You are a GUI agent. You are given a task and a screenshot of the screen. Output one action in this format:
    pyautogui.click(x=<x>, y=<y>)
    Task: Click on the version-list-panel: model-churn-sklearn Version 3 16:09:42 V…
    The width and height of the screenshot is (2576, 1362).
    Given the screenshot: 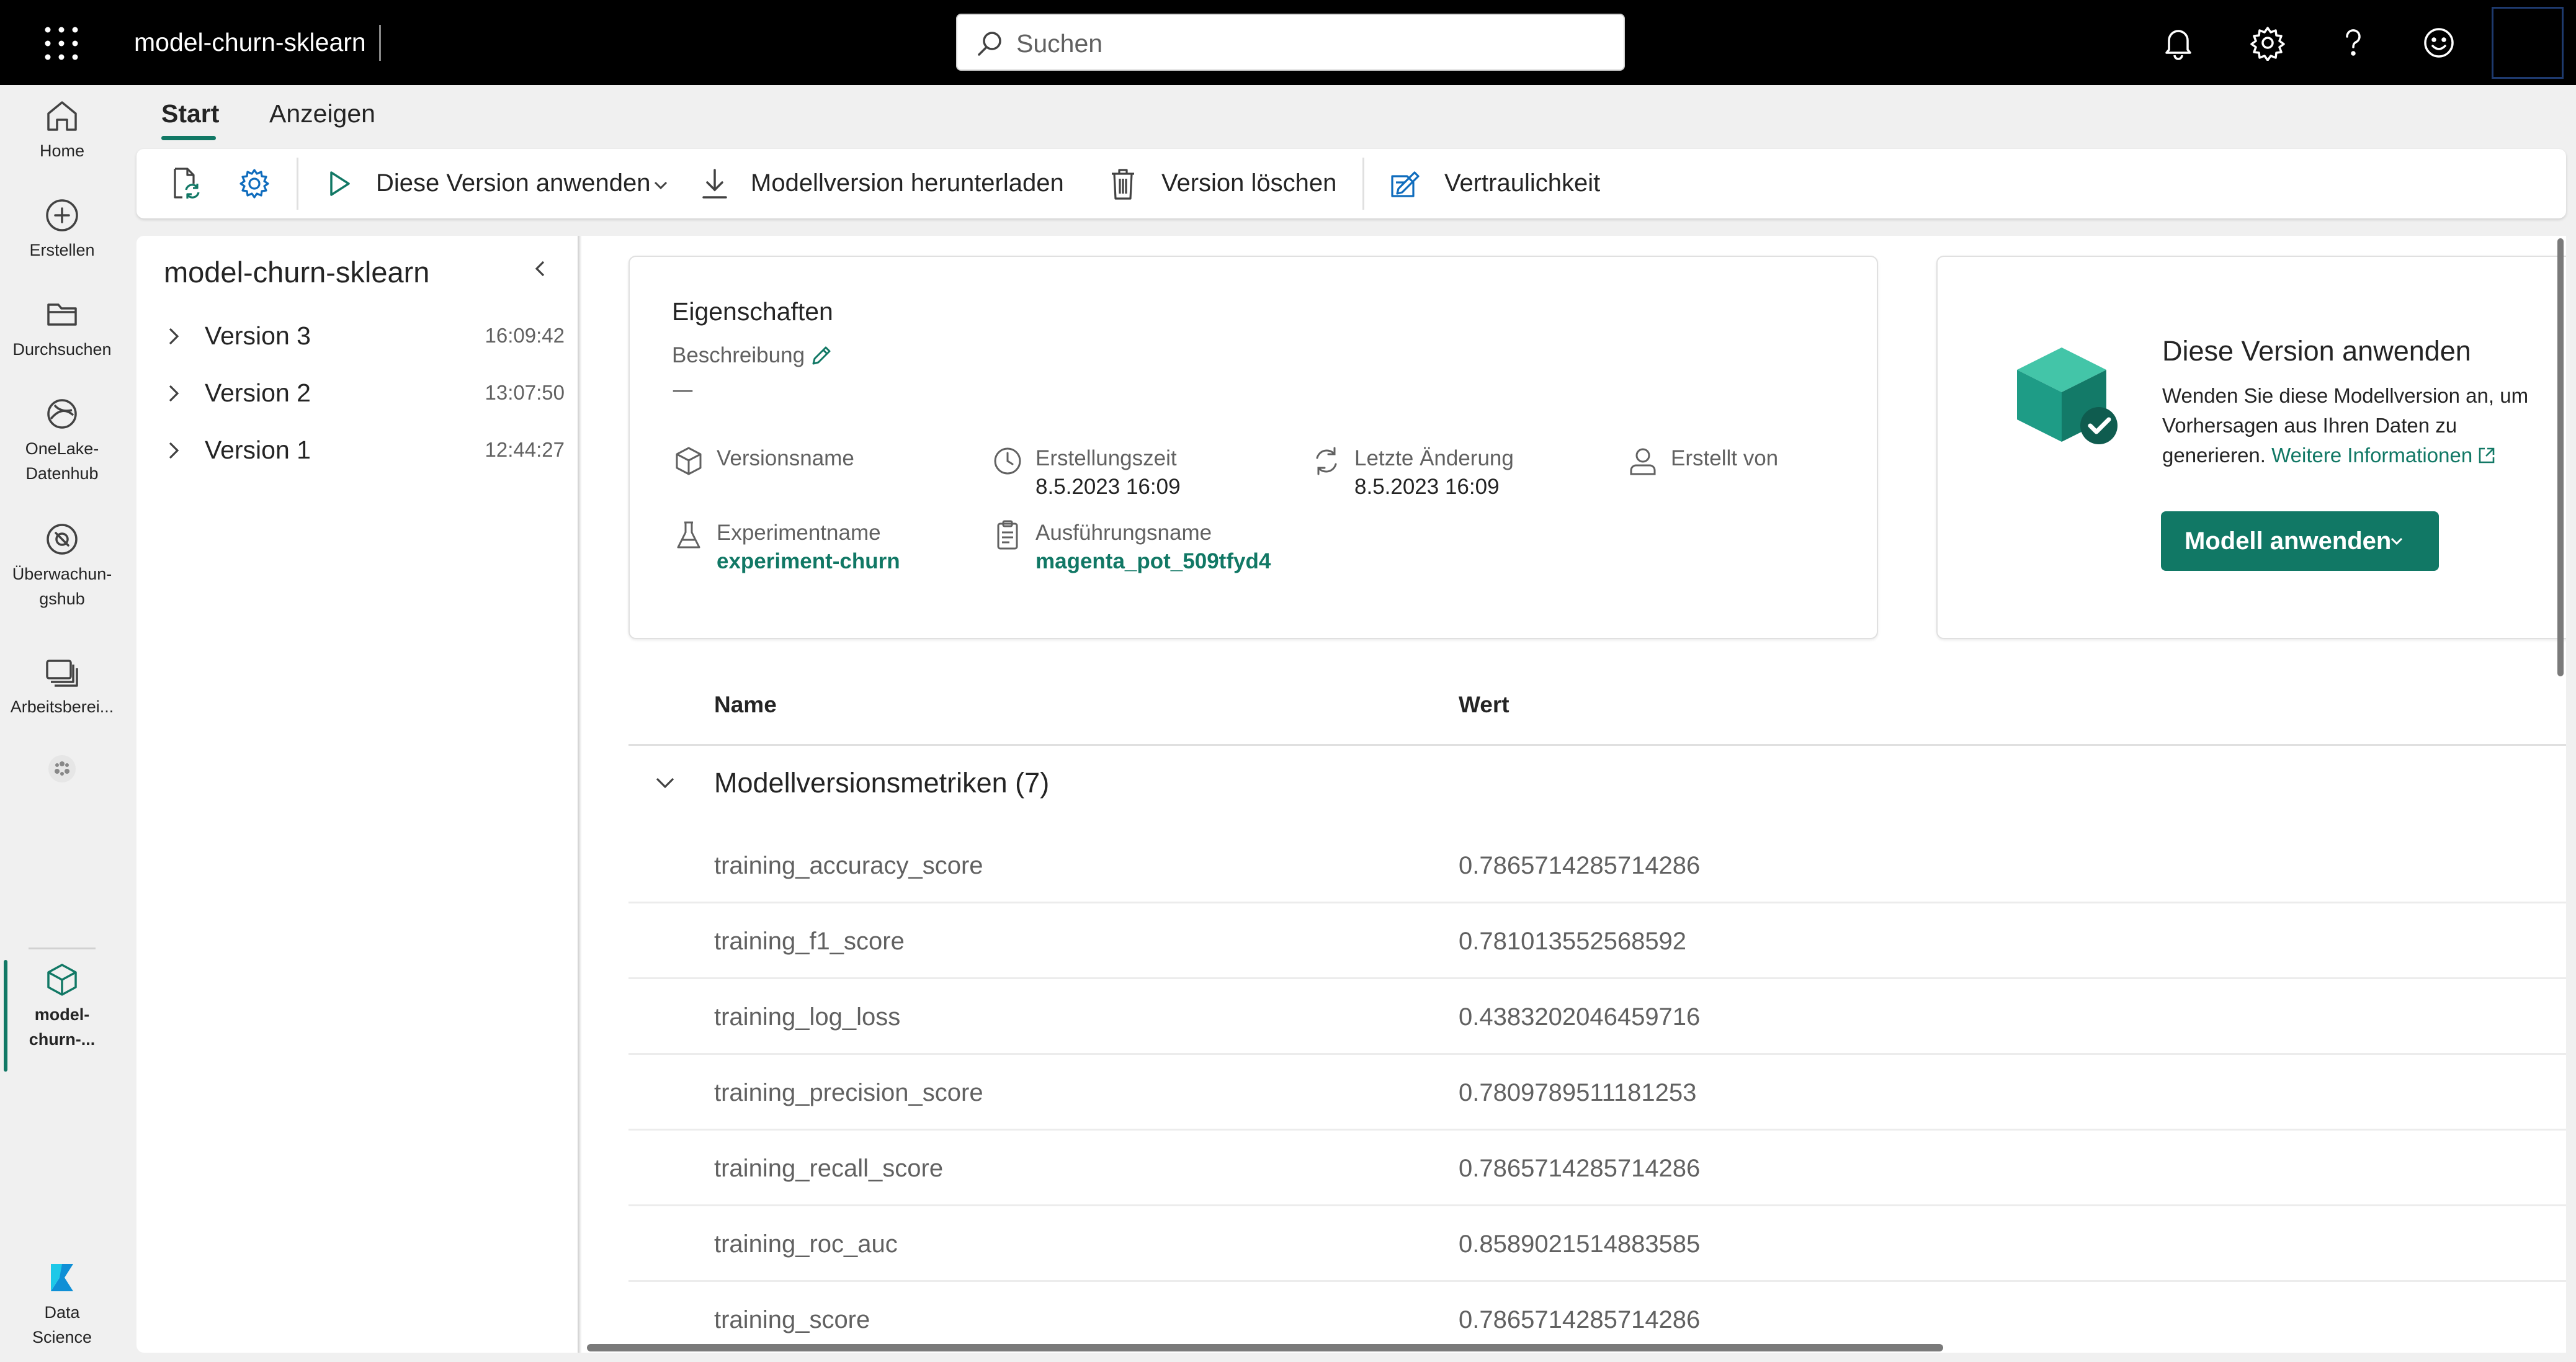 What is the action you would take?
    pyautogui.click(x=357, y=794)
    